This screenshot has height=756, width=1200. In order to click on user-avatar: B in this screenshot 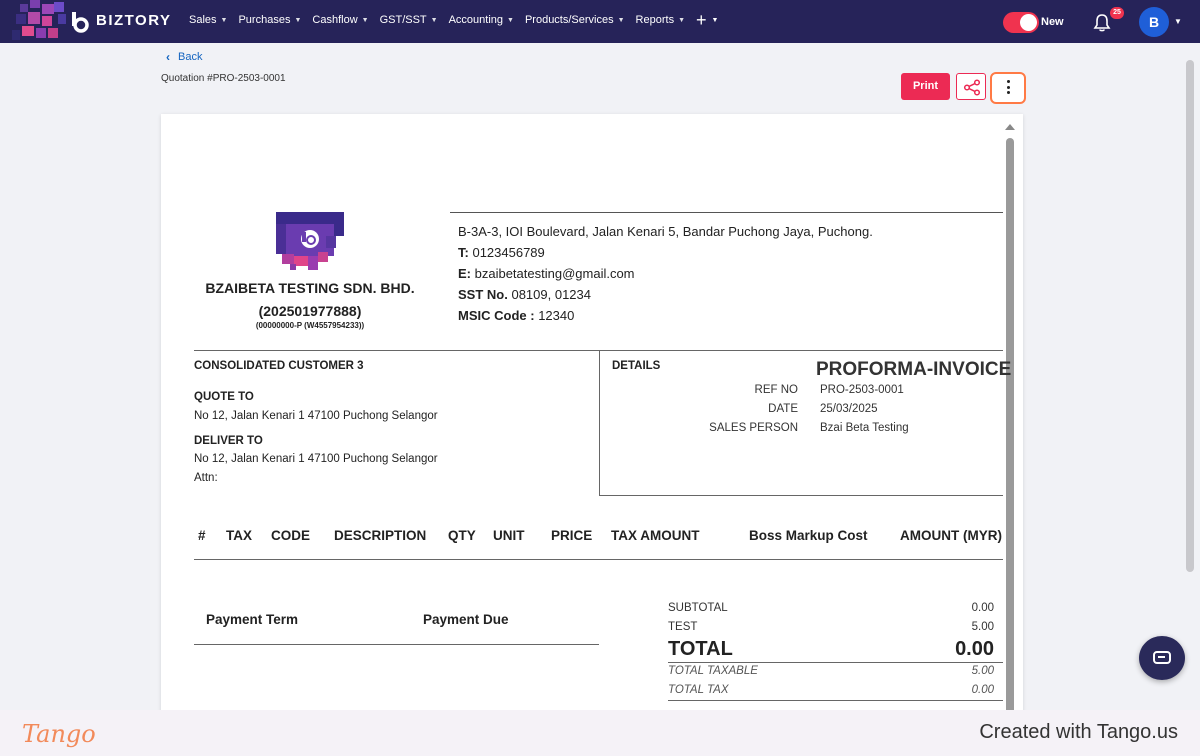, I will do `click(1154, 22)`.